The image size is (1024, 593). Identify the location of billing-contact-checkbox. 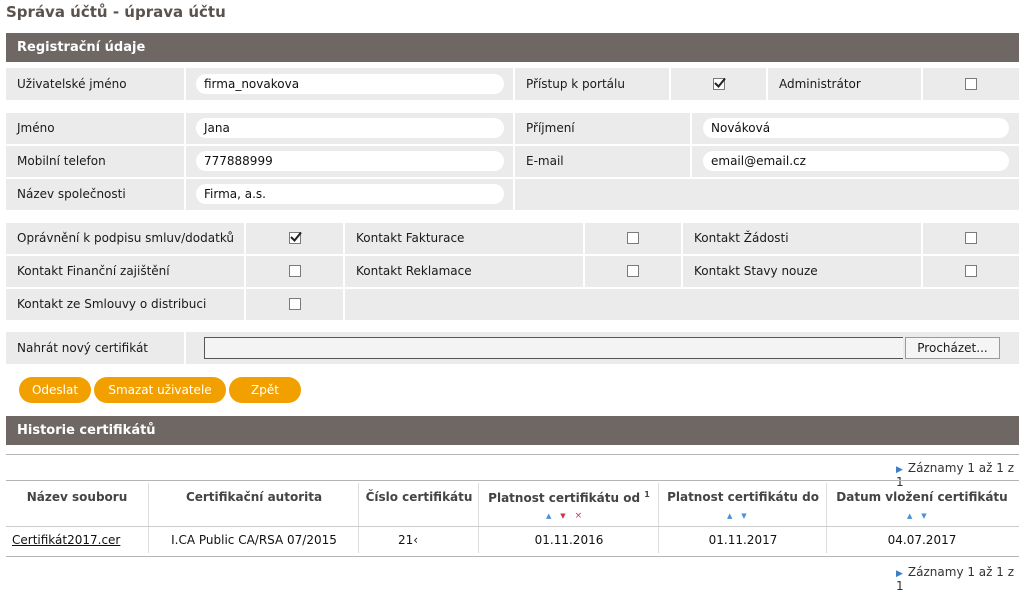
(633, 238).